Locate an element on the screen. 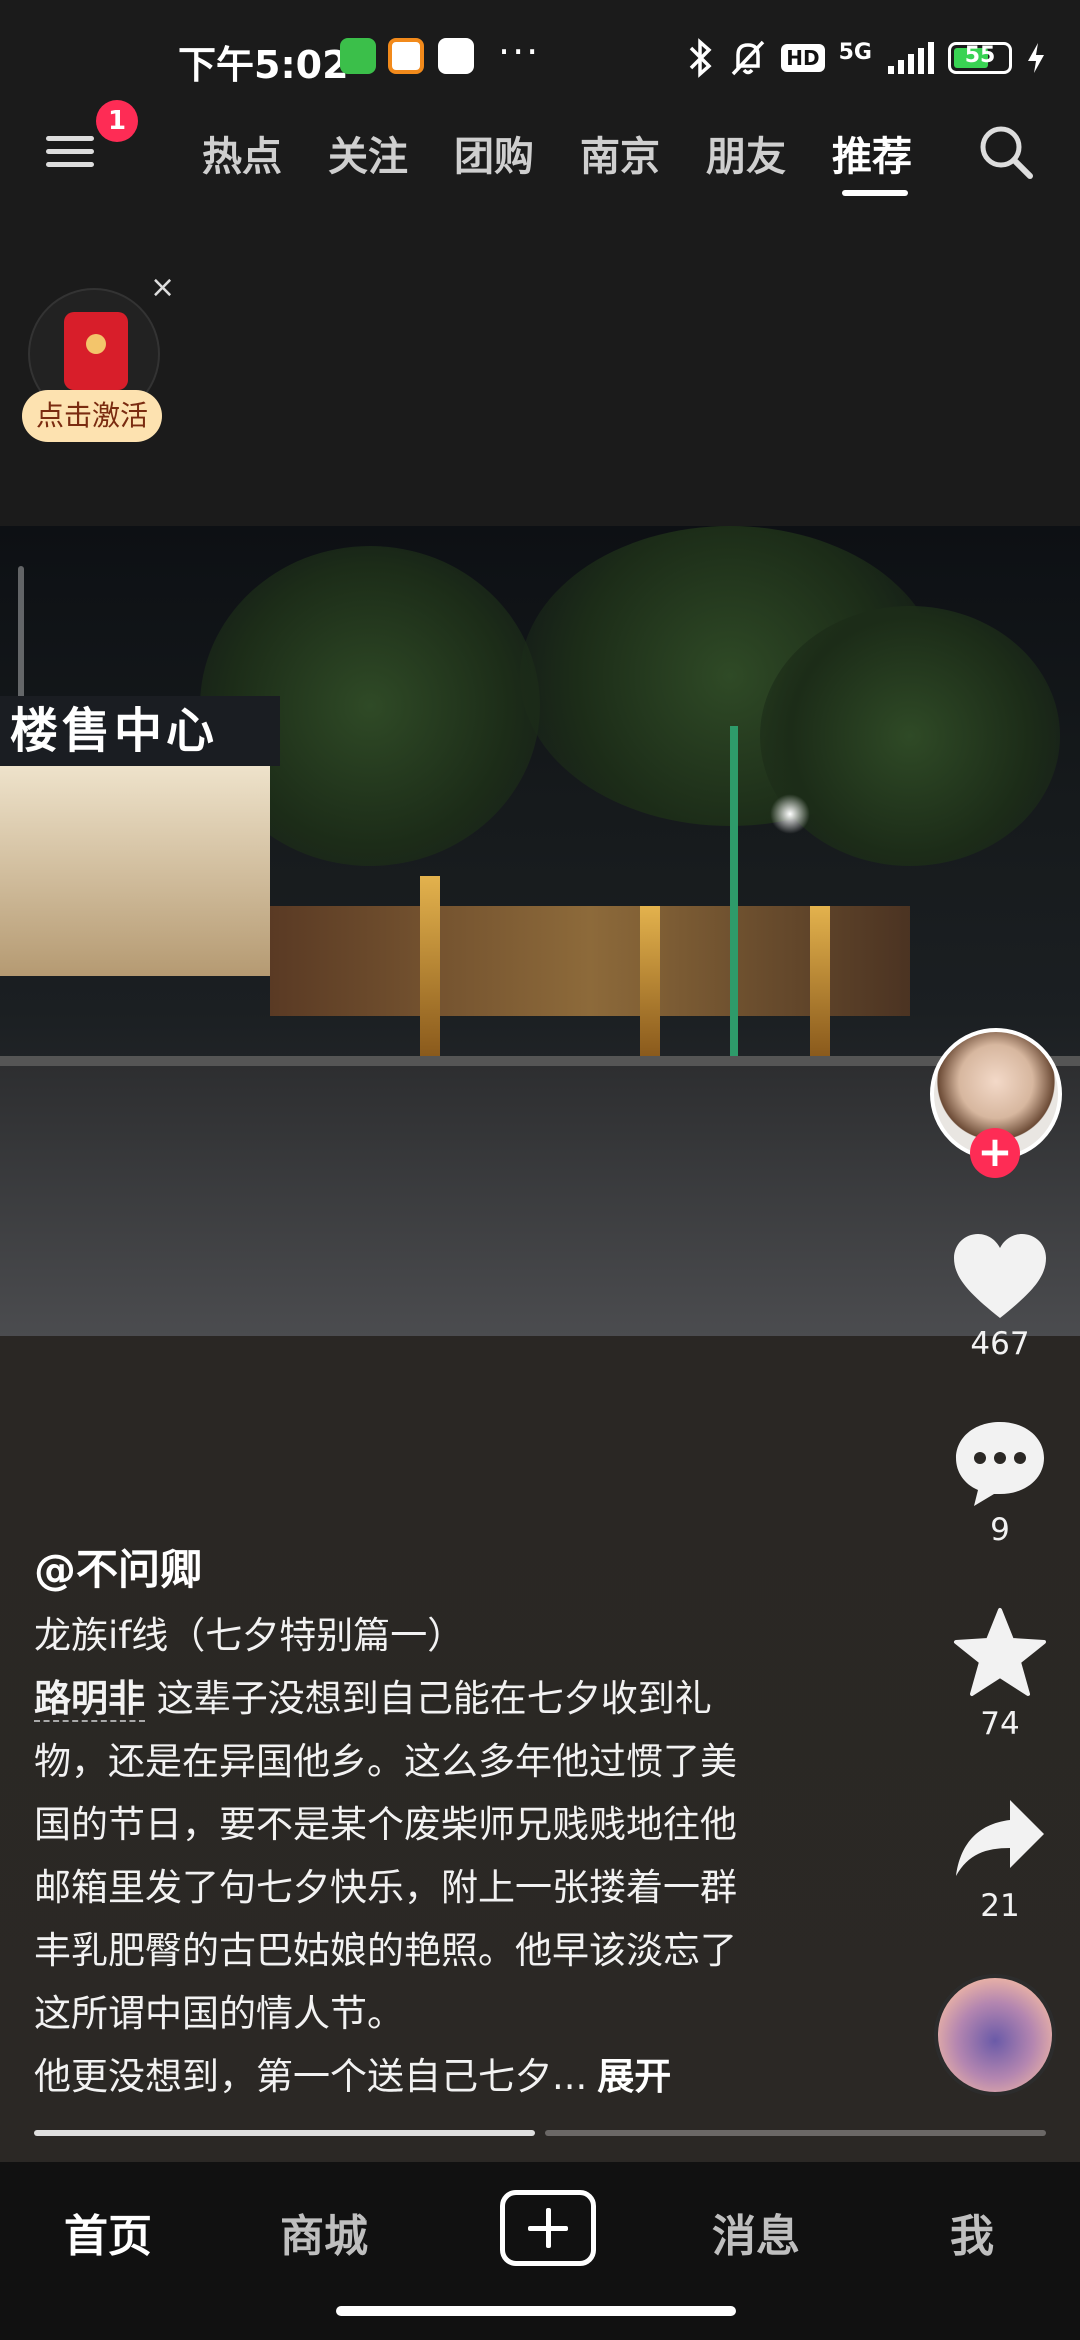 The height and width of the screenshot is (2340, 1080). favorite-star-icon is located at coordinates (1000, 1654).